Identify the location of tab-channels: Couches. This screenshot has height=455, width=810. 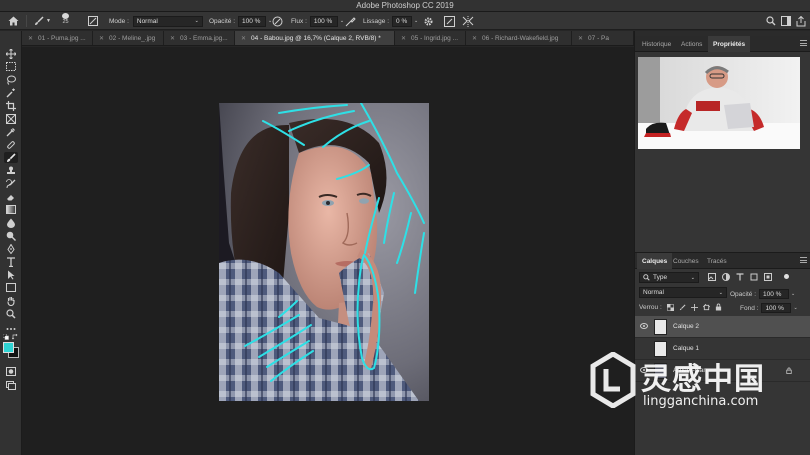
(686, 261).